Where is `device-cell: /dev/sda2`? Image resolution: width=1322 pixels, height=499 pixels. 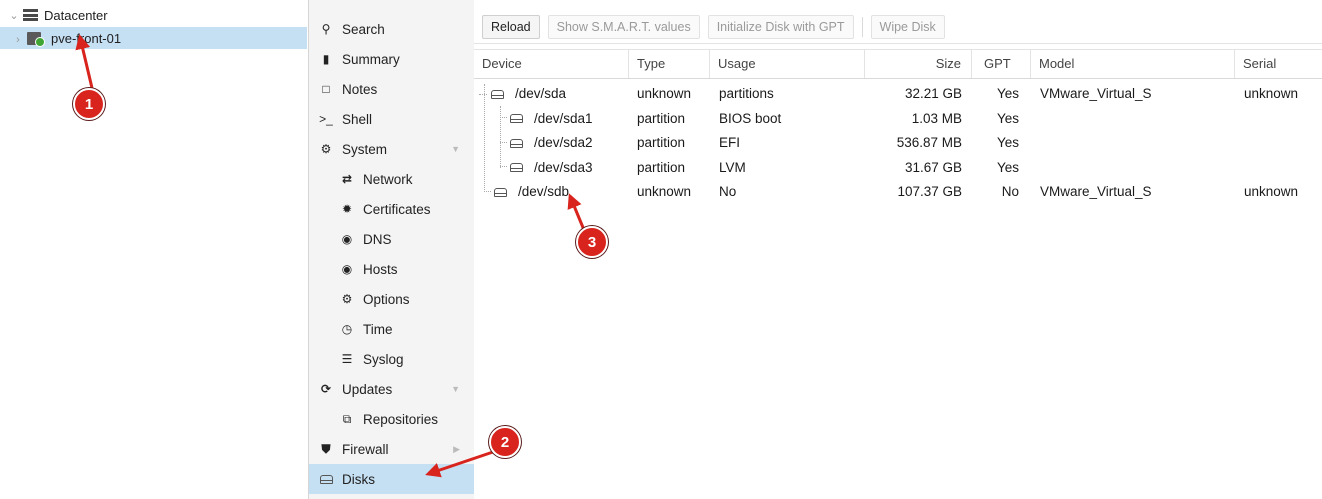 device-cell: /dev/sda2 is located at coordinates (551, 143).